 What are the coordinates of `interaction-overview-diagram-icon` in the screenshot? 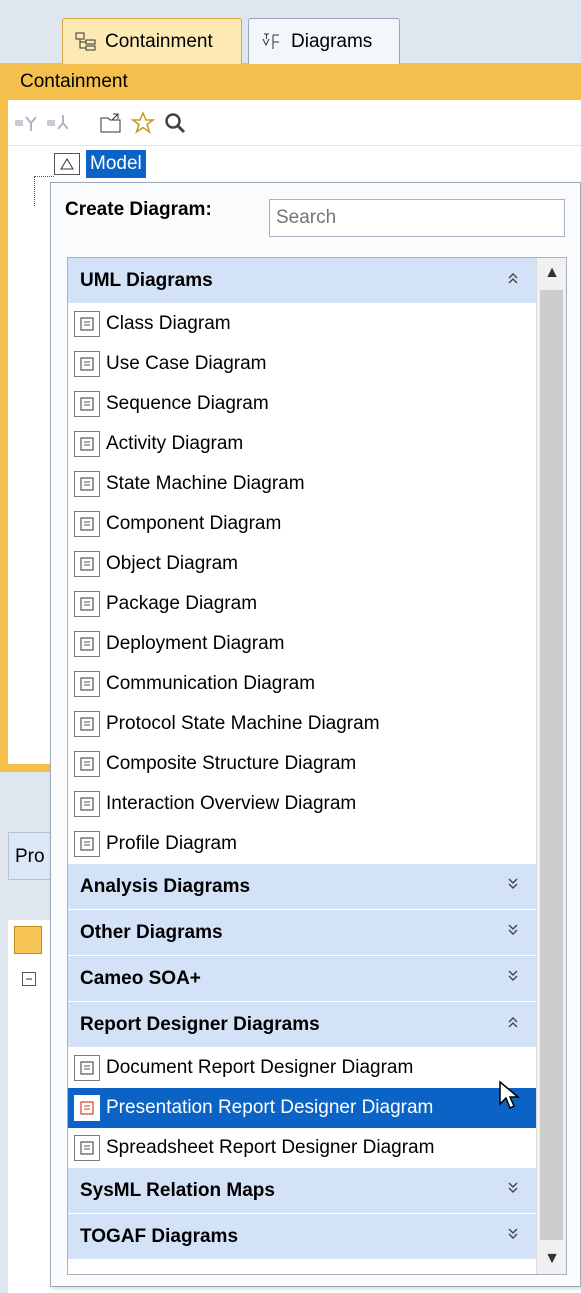 It's located at (87, 804).